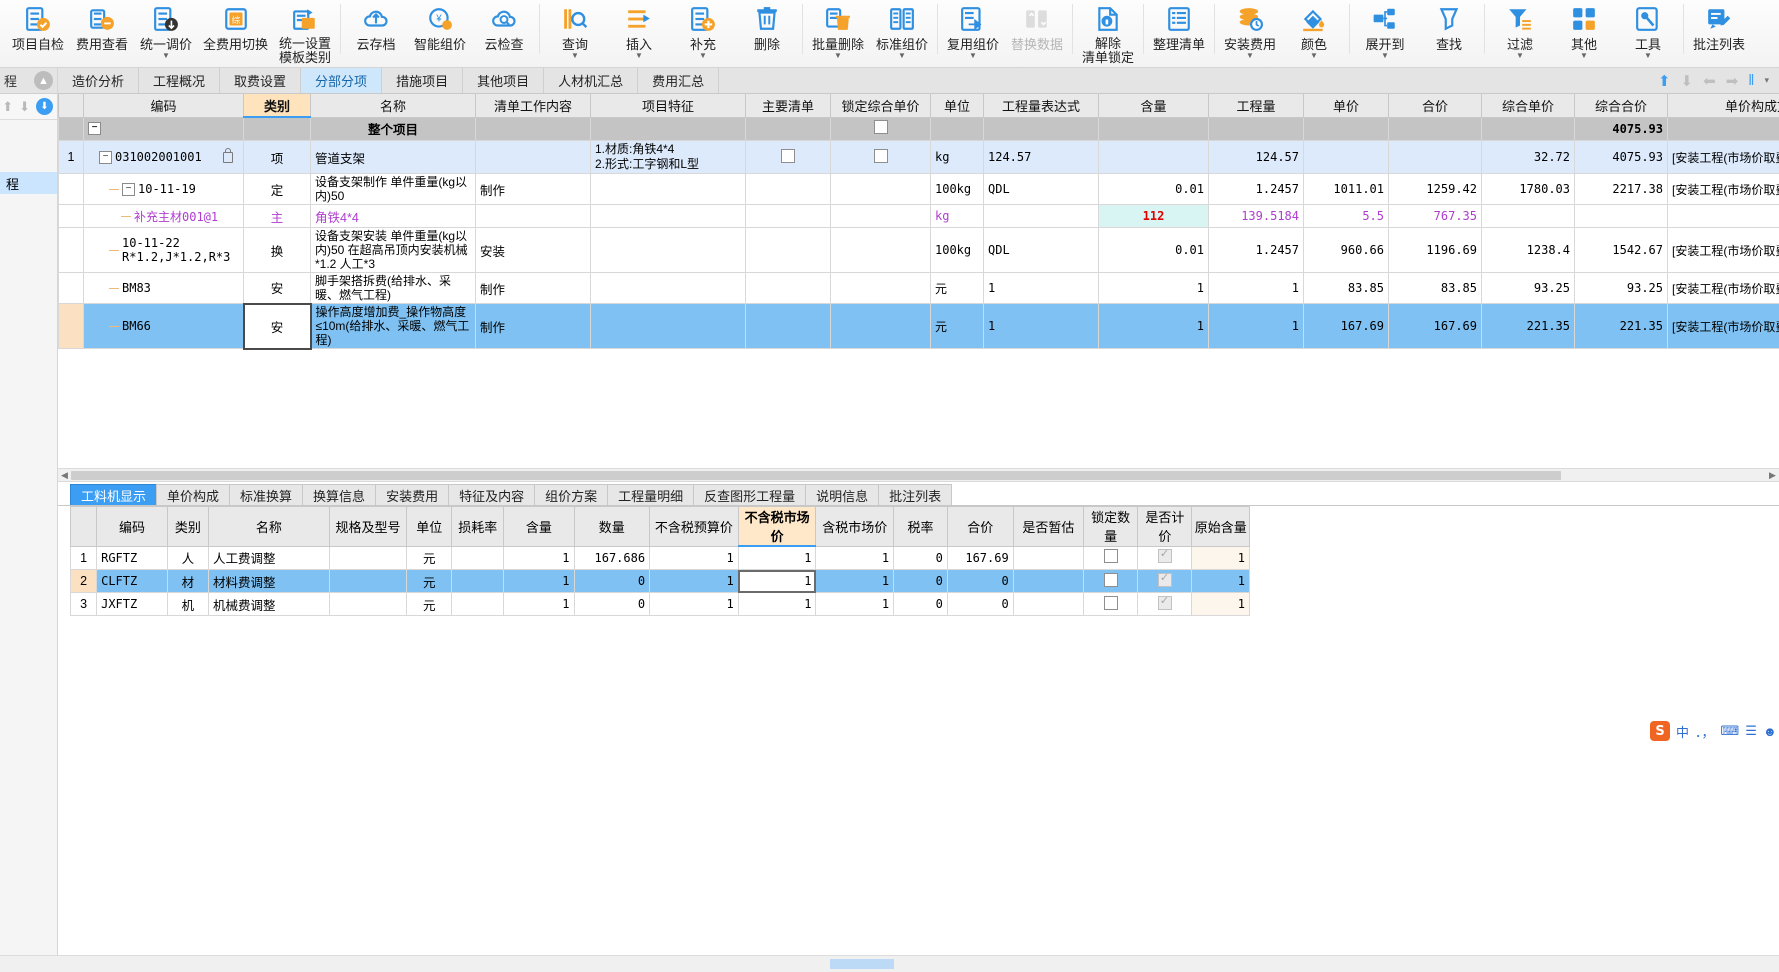 The width and height of the screenshot is (1779, 972). I want to click on ribbon-button-insert: 插入▼, so click(639, 29).